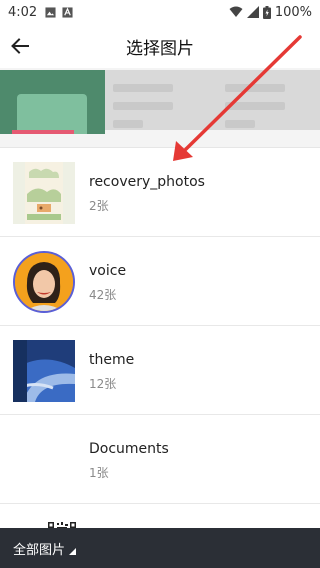 The height and width of the screenshot is (568, 320). What do you see at coordinates (44, 193) in the screenshot?
I see `album-cover-recovery-photos` at bounding box center [44, 193].